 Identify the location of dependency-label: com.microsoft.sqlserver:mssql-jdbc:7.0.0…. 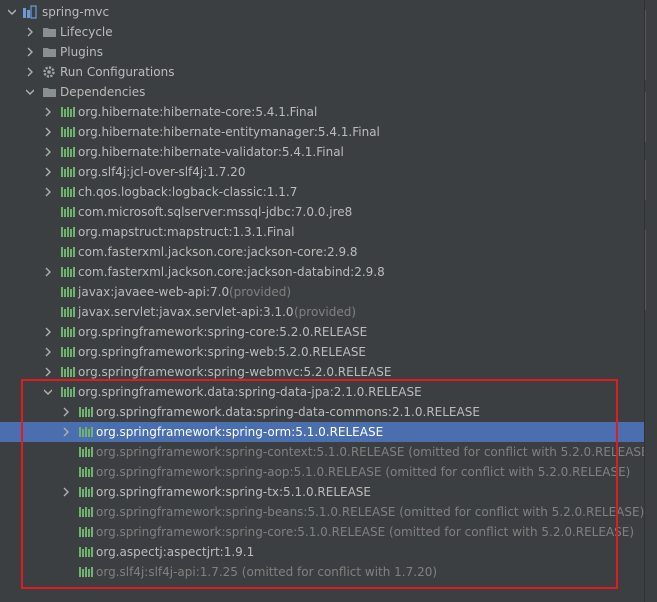
(215, 212).